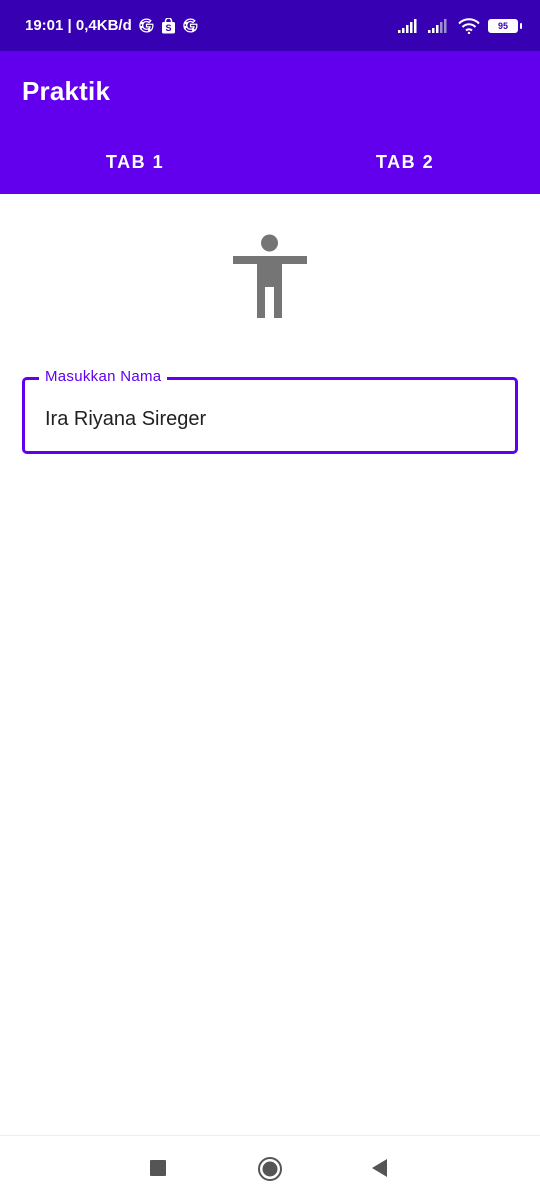 Image resolution: width=540 pixels, height=1201 pixels. I want to click on app-bar: Praktik, so click(270, 91).